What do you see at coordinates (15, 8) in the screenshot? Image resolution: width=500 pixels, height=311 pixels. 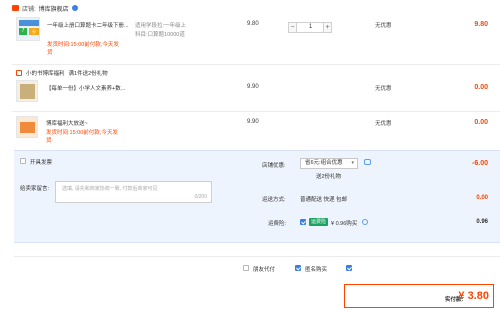 I see `shop-icon` at bounding box center [15, 8].